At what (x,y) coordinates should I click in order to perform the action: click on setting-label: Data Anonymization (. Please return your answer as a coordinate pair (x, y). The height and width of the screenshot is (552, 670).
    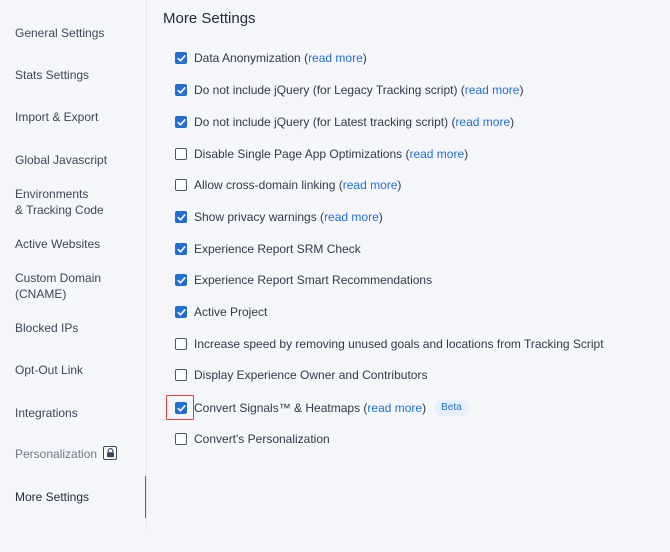
    Looking at the image, I should click on (251, 58).